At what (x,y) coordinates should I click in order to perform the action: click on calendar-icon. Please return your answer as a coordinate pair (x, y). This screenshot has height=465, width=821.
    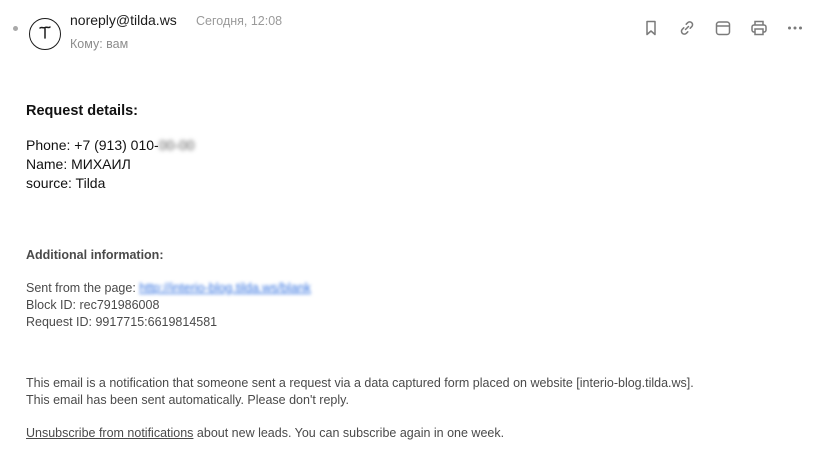
    Looking at the image, I should click on (723, 28).